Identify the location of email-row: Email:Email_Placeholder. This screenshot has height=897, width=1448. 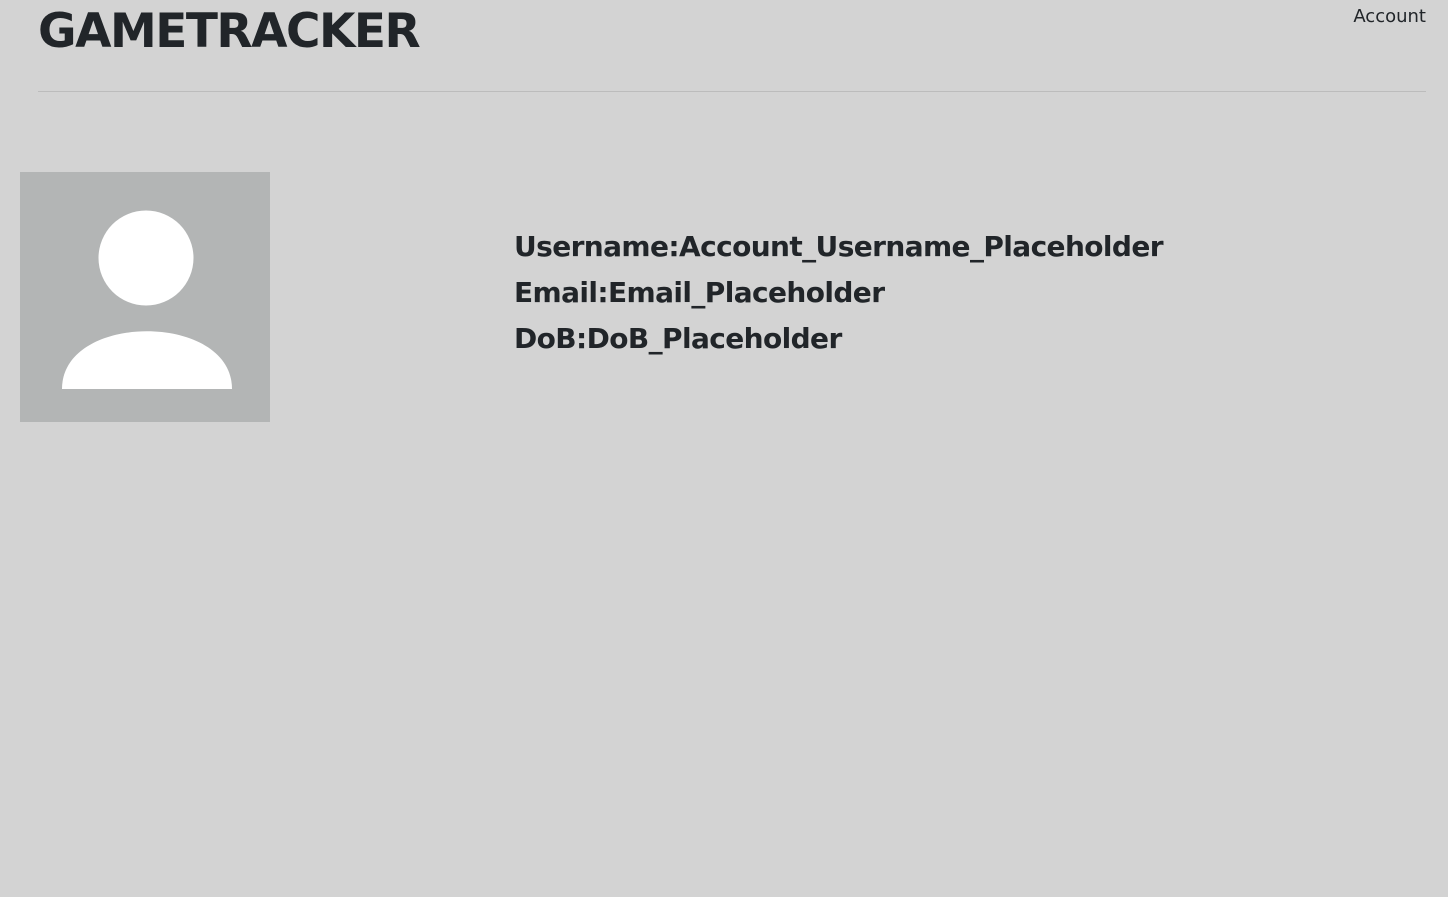
(838, 293).